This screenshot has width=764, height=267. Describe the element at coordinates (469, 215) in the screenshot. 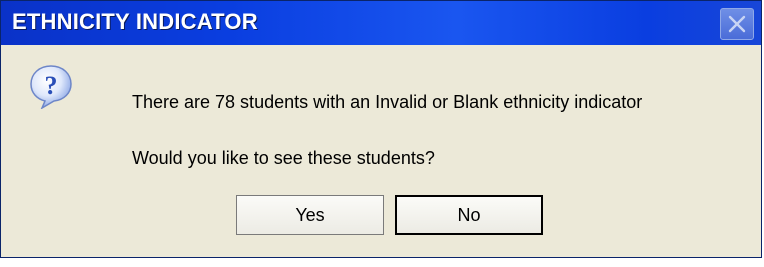

I see `no-button: No` at that location.